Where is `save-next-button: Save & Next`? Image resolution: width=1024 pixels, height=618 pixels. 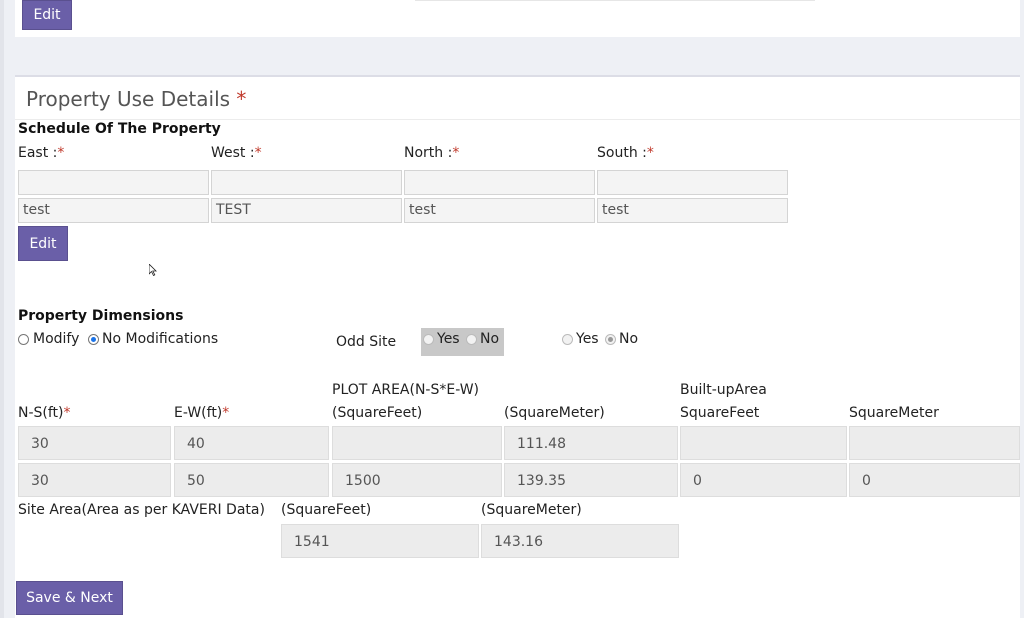 save-next-button: Save & Next is located at coordinates (69, 598).